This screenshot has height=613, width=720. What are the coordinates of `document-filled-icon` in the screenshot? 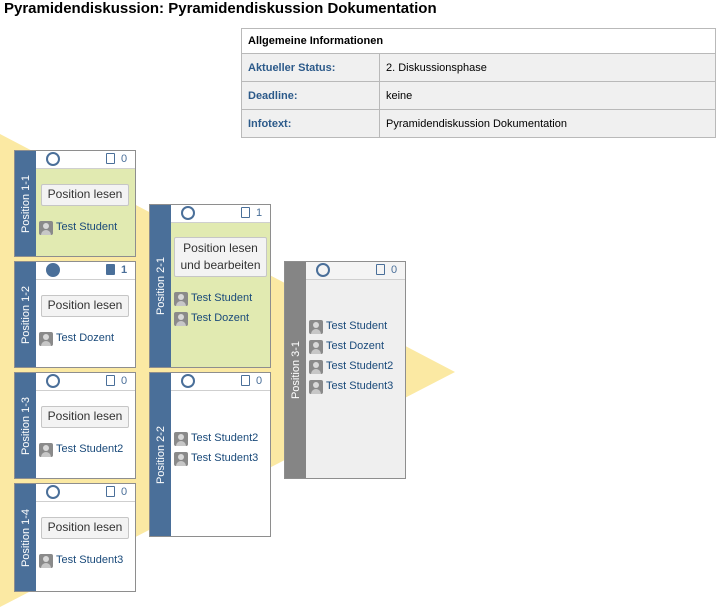 It's located at (110, 269).